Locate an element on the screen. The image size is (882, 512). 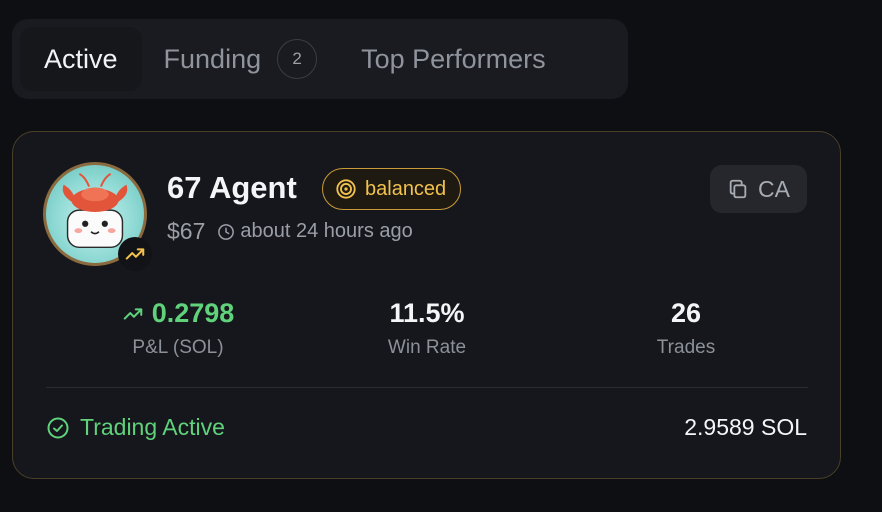
strategy-badge: balanced is located at coordinates (392, 189).